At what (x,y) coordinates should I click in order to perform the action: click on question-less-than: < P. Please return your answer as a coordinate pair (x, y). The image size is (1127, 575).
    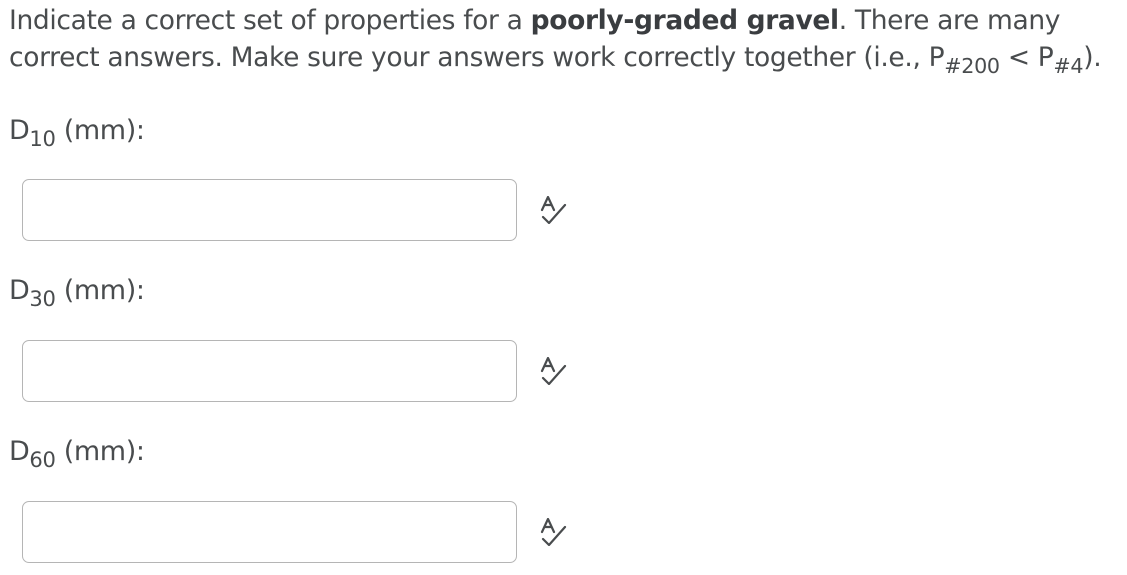
    Looking at the image, I should click on (1026, 57).